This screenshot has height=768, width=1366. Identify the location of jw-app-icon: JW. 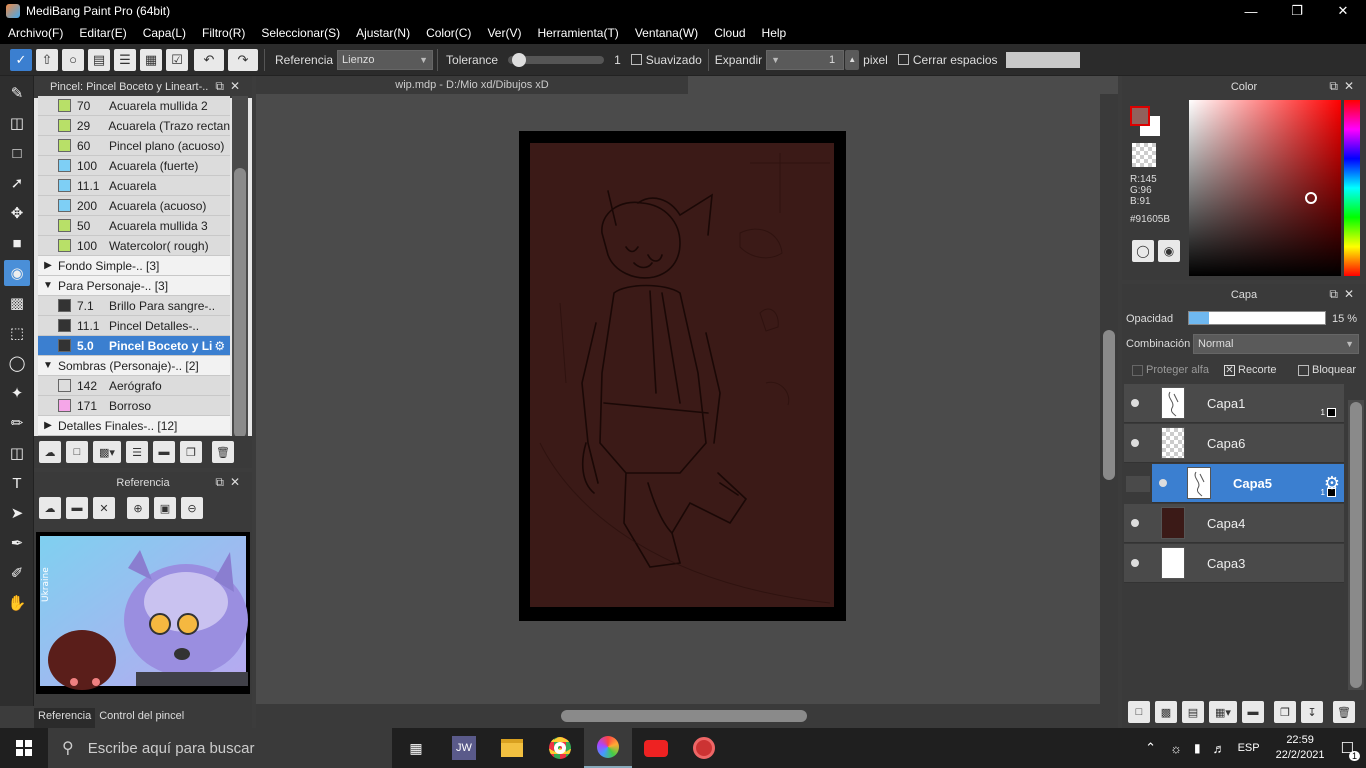
(464, 748).